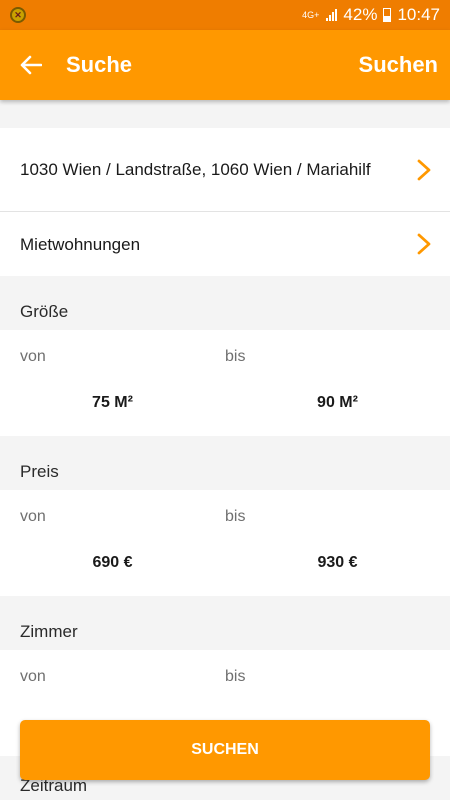  I want to click on network-type: 4G+, so click(311, 14).